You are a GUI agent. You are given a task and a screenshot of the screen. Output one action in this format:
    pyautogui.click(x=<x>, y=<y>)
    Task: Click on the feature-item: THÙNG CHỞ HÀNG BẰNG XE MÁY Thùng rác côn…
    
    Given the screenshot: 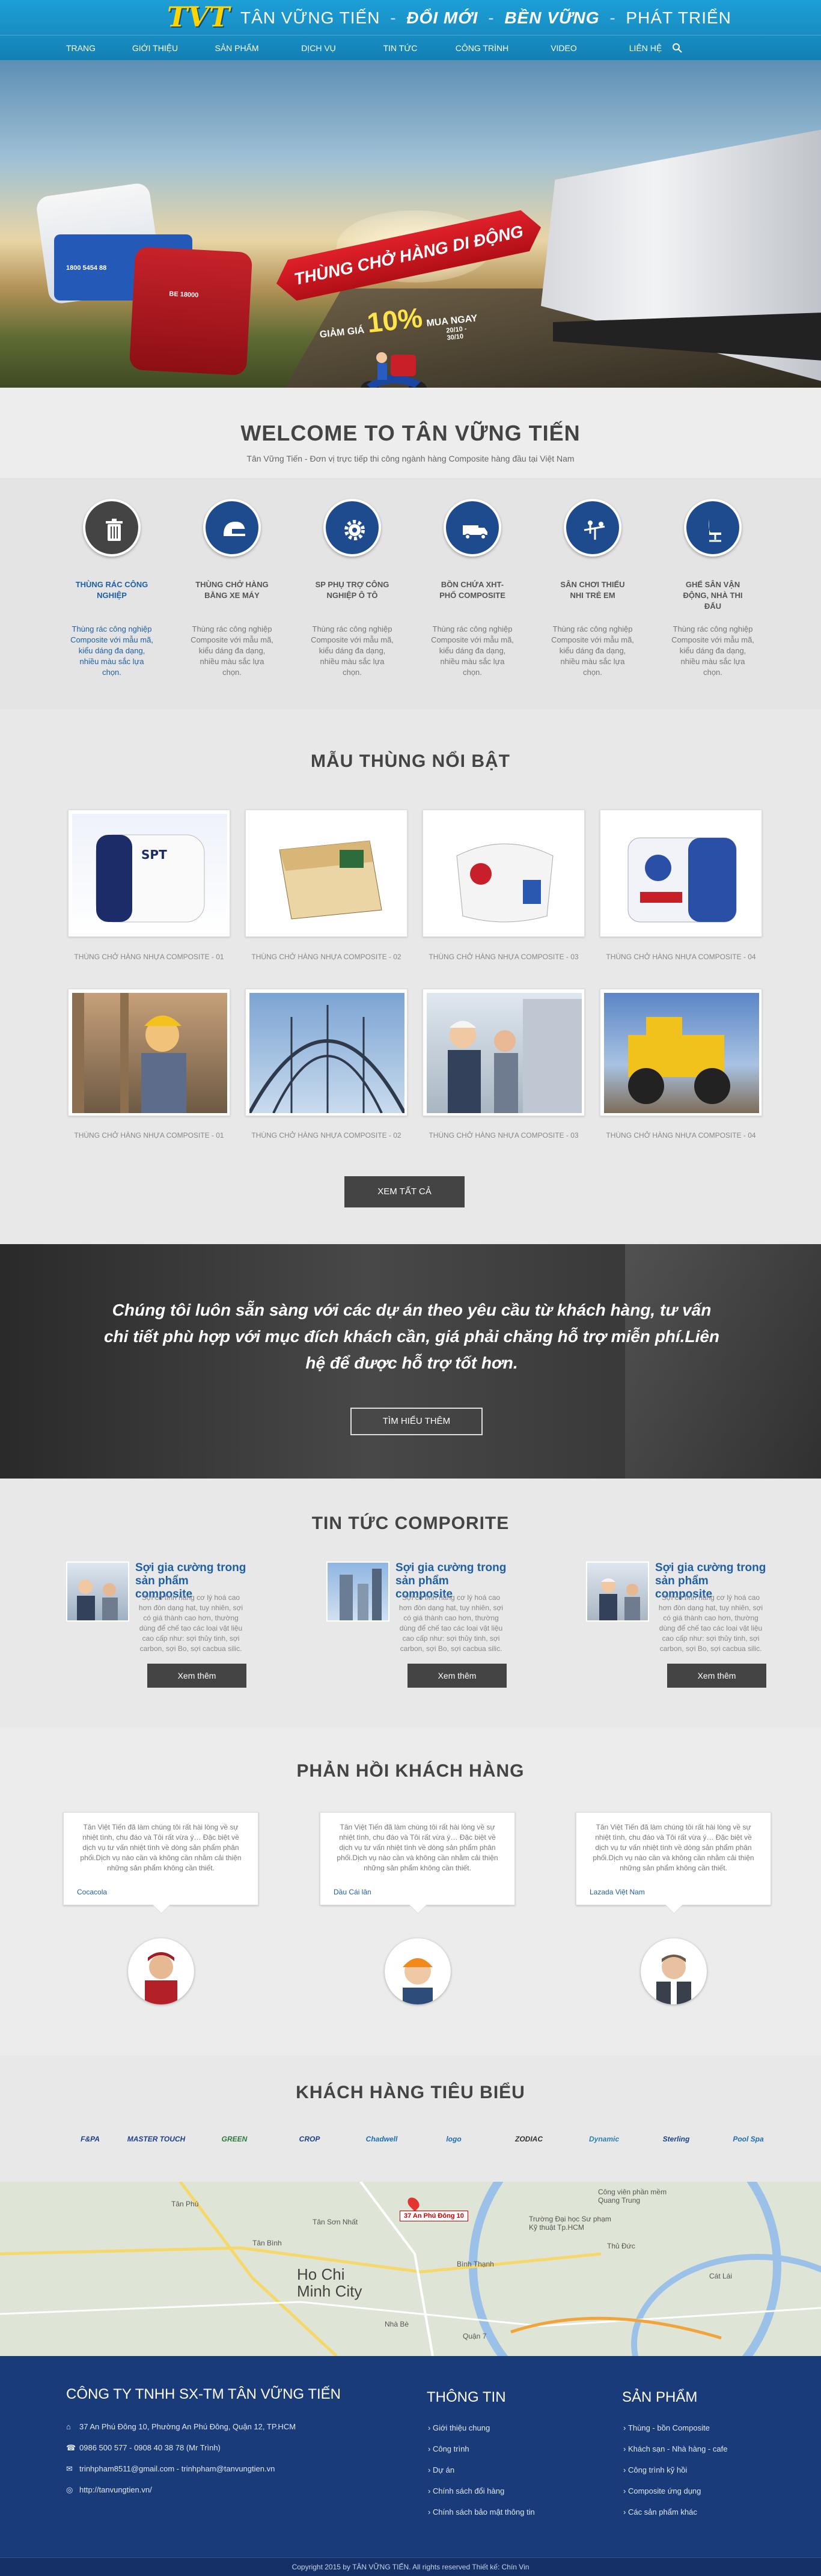 What is the action you would take?
    pyautogui.click(x=232, y=588)
    